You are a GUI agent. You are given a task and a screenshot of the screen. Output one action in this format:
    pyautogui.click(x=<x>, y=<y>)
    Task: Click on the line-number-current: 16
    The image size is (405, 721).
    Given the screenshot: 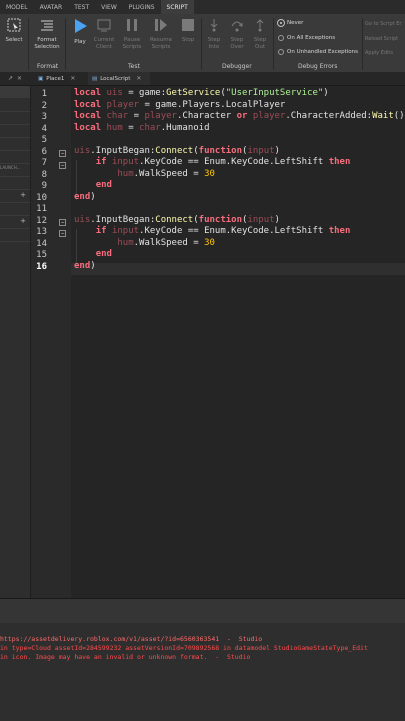 What is the action you would take?
    pyautogui.click(x=41, y=266)
    